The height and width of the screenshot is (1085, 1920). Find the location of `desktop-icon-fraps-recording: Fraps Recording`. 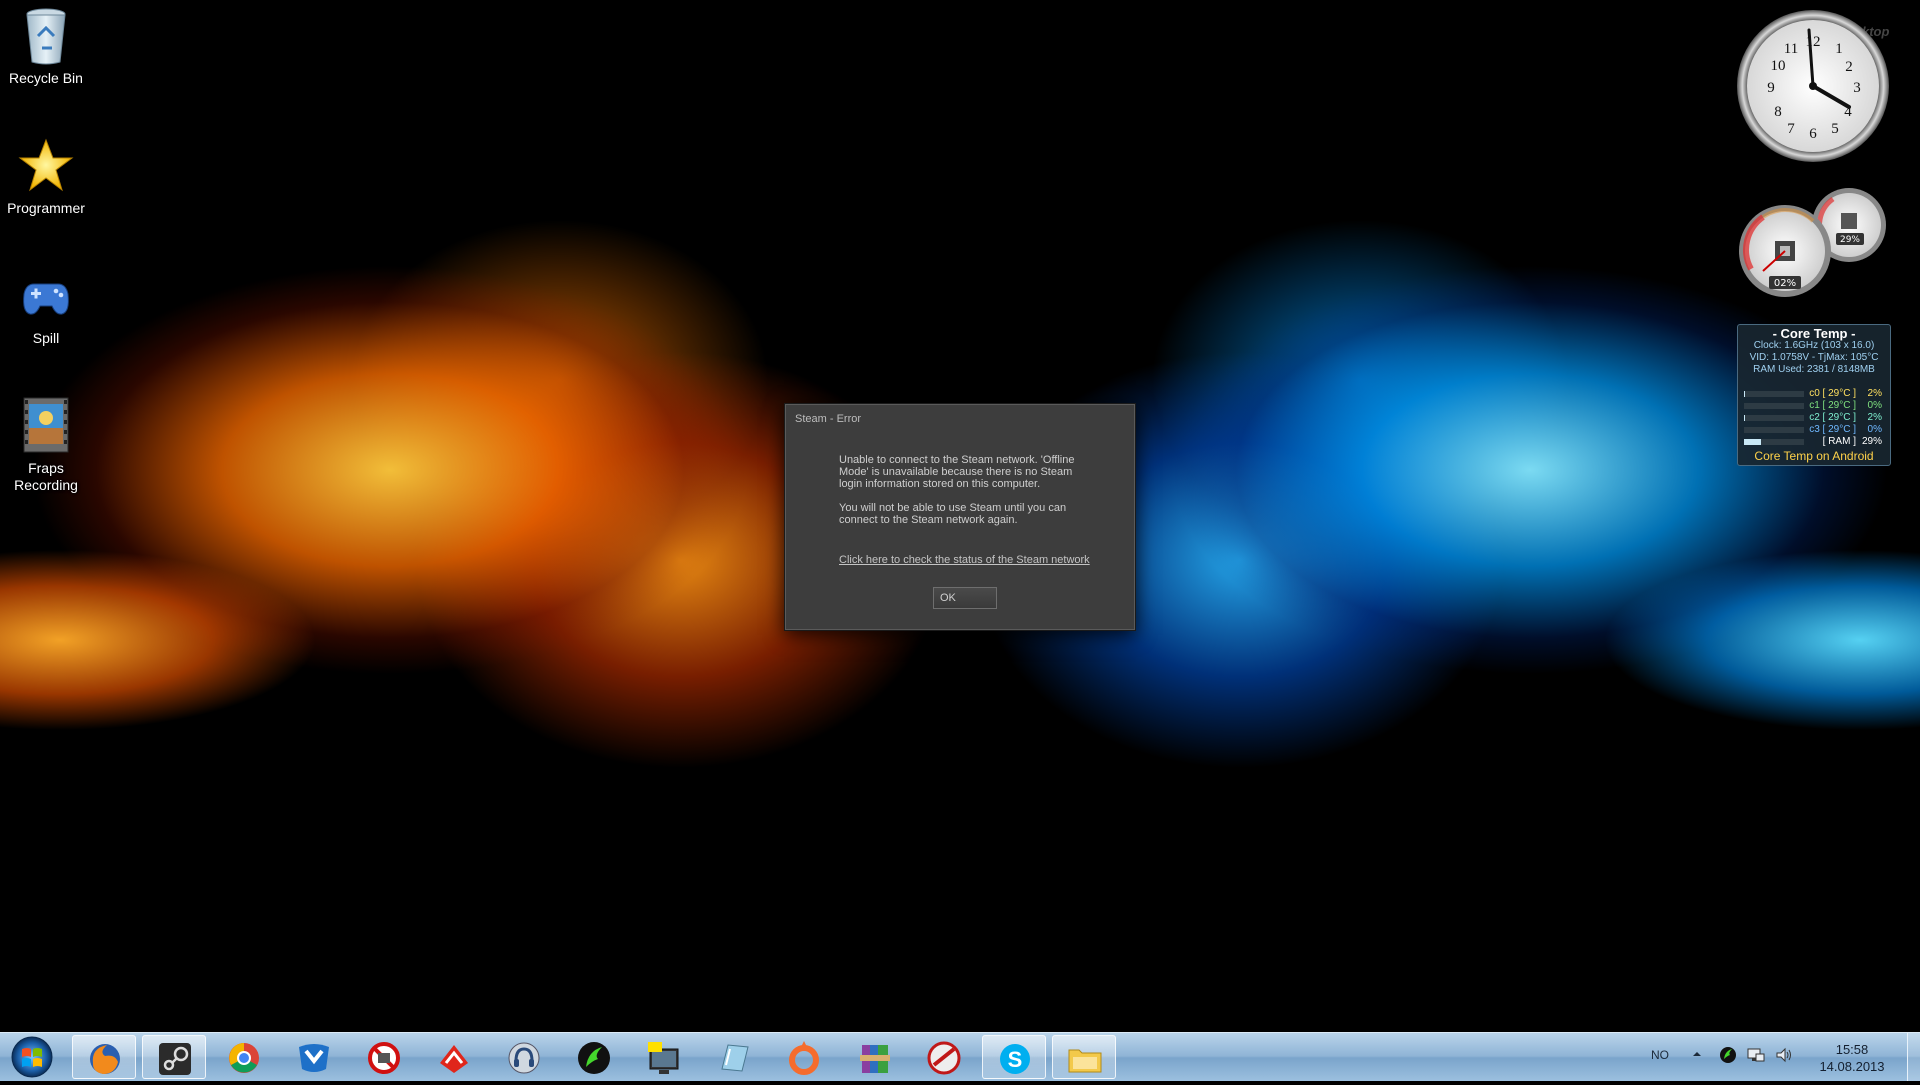

desktop-icon-fraps-recording: Fraps Recording is located at coordinates (46, 445).